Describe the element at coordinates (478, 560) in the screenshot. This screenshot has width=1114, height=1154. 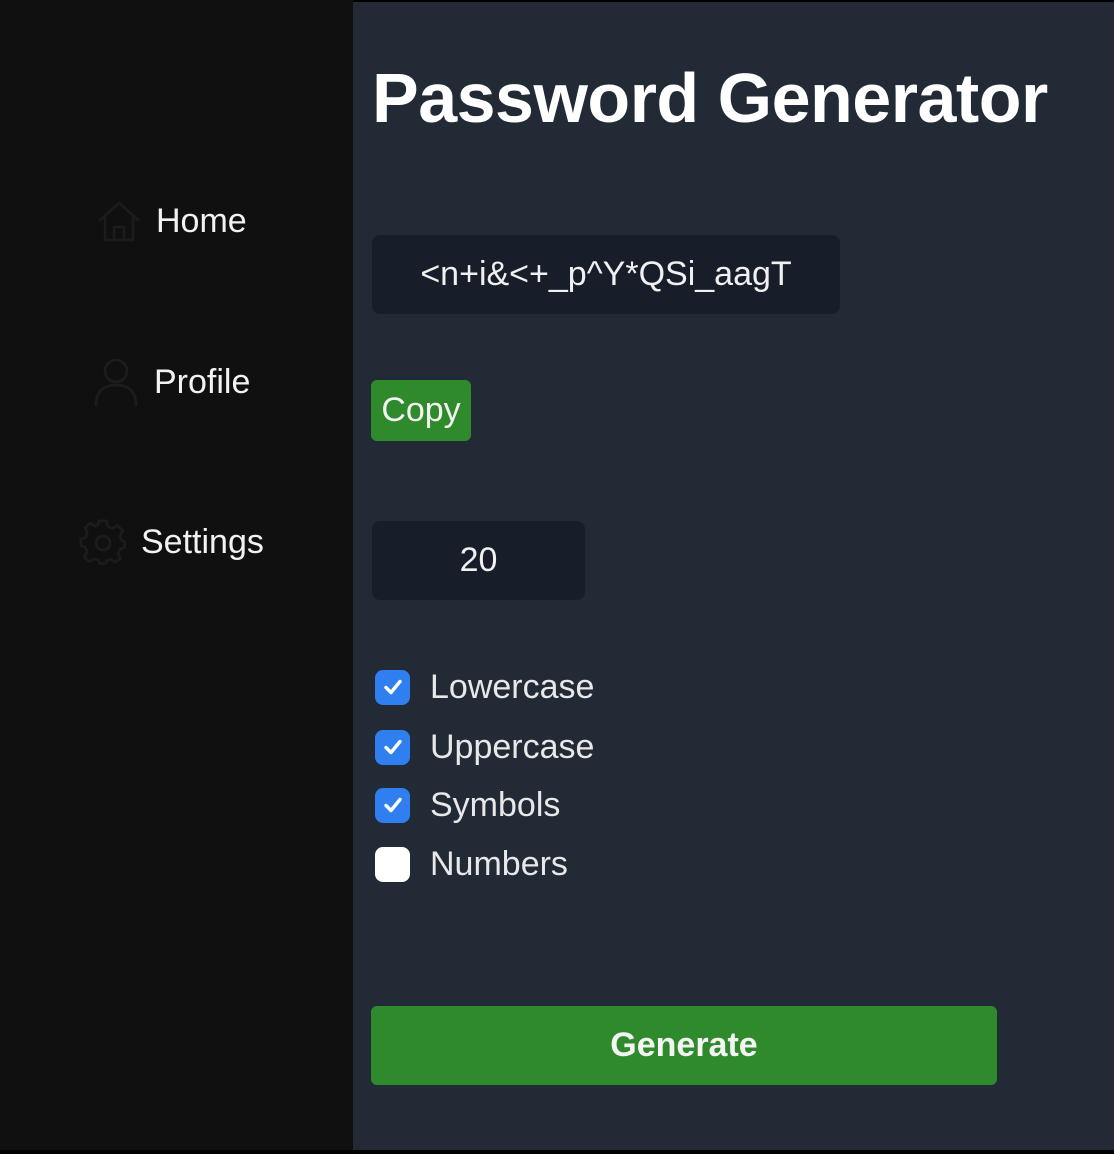
I see `password-length-input` at that location.